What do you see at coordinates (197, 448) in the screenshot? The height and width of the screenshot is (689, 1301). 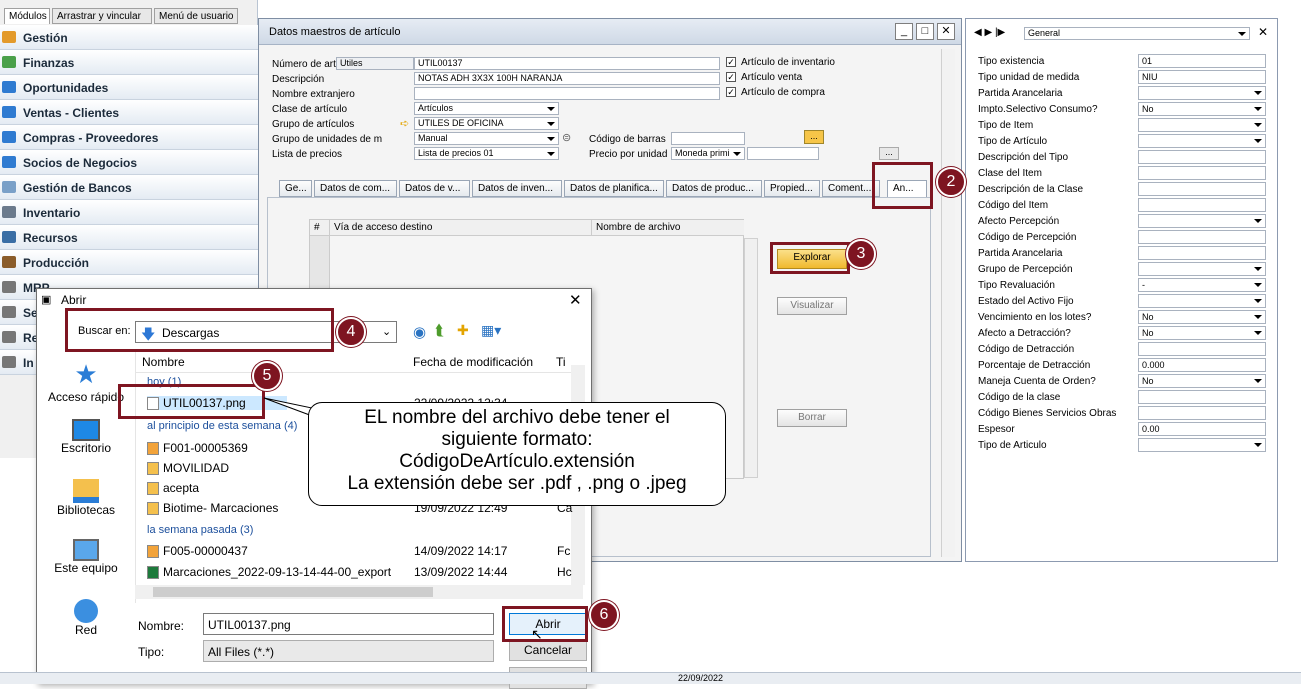 I see `file-row: F001-00005369` at bounding box center [197, 448].